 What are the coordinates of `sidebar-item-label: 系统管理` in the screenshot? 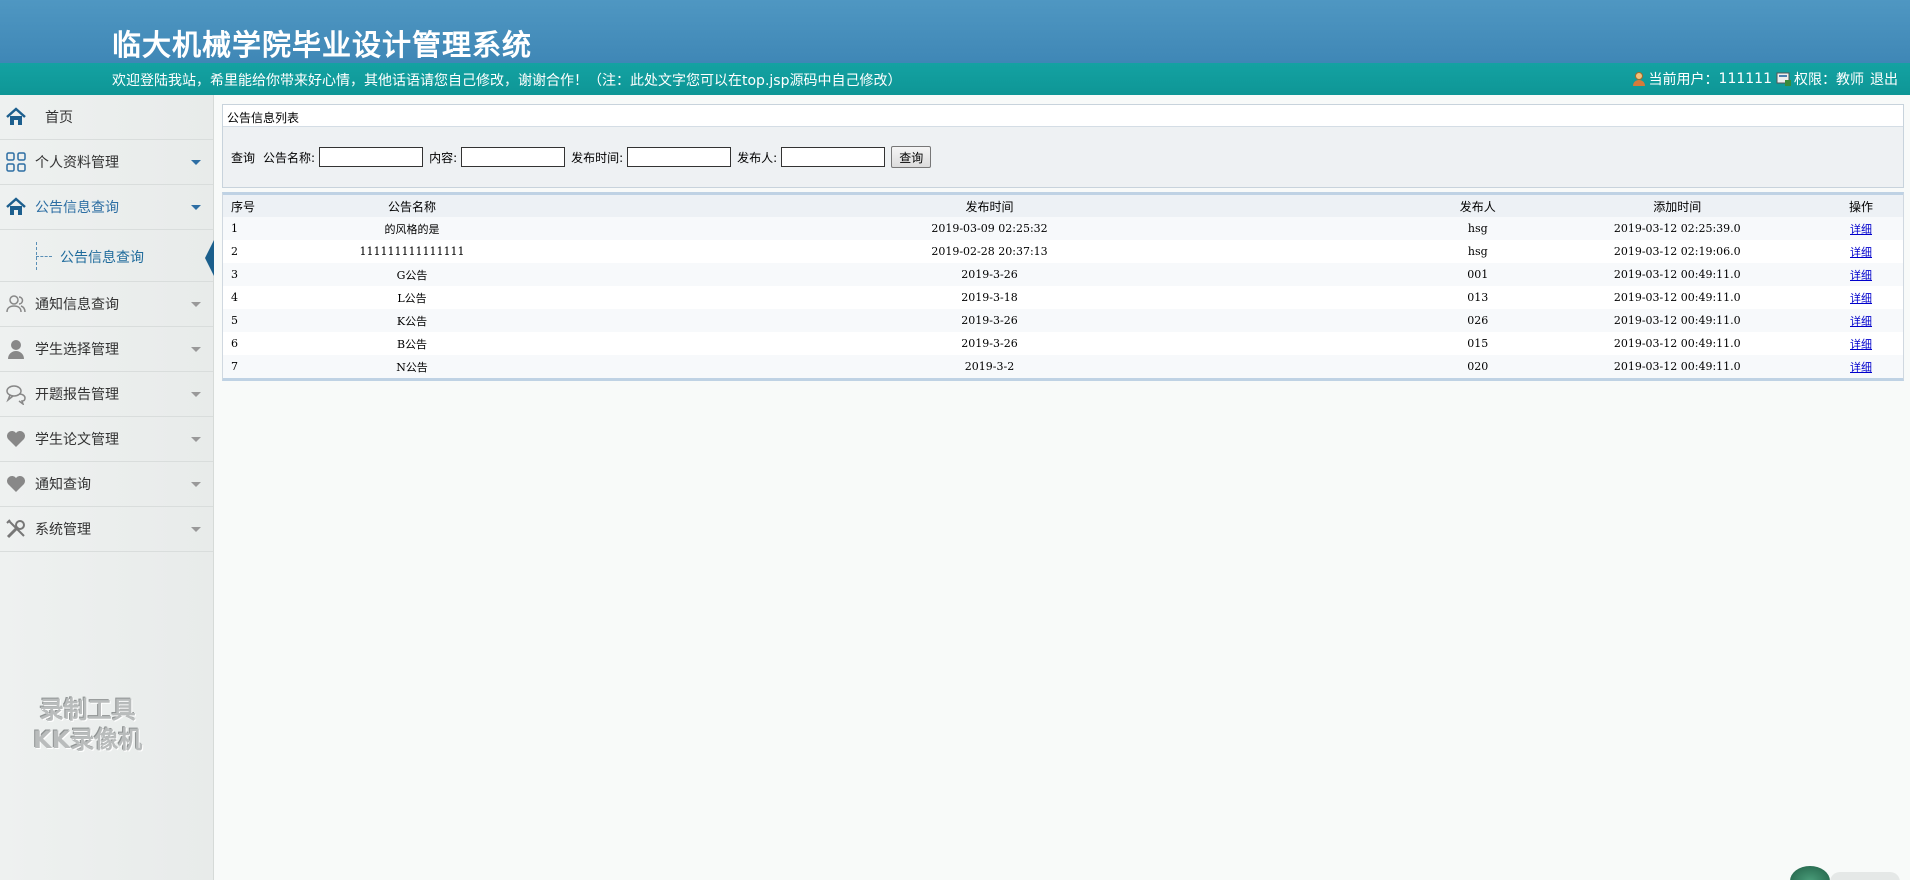 It's located at (63, 530).